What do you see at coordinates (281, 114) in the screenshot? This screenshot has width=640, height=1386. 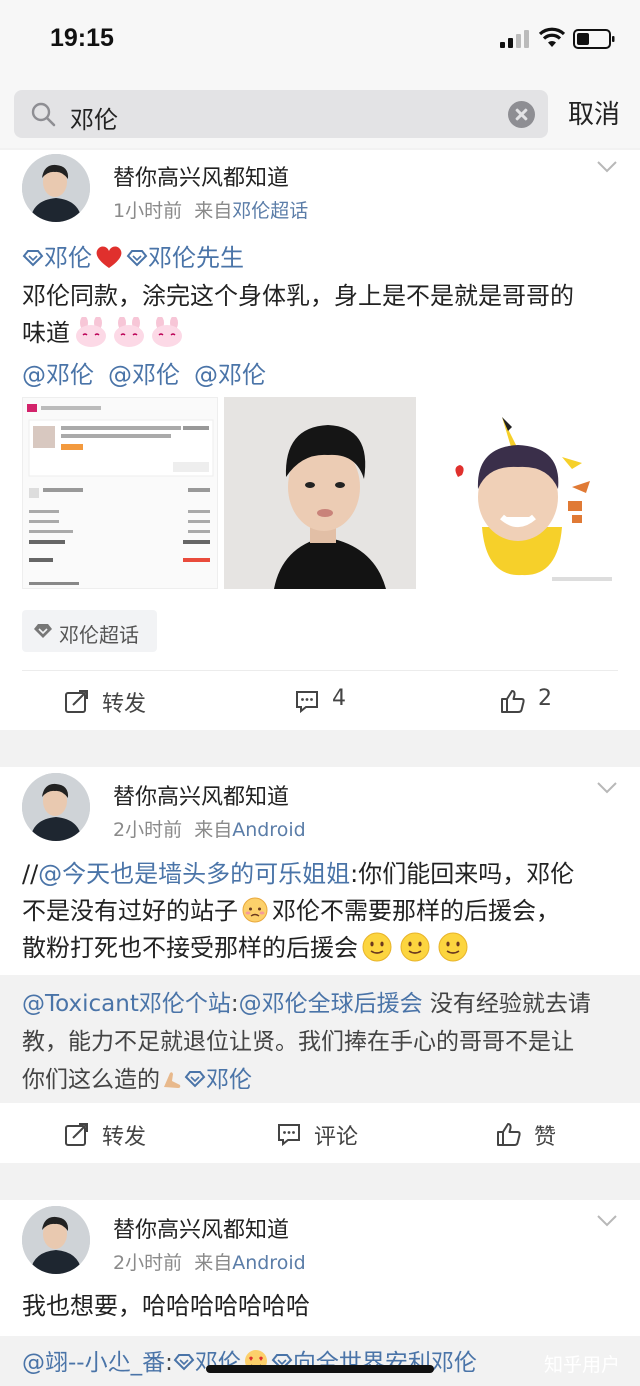 I see `search-input: 邓伦` at bounding box center [281, 114].